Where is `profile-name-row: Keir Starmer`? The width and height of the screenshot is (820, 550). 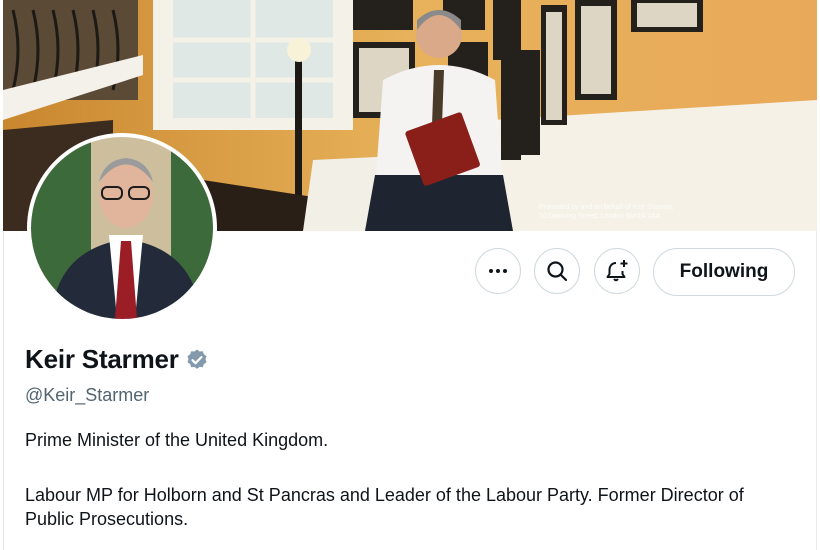 profile-name-row: Keir Starmer is located at coordinates (117, 359).